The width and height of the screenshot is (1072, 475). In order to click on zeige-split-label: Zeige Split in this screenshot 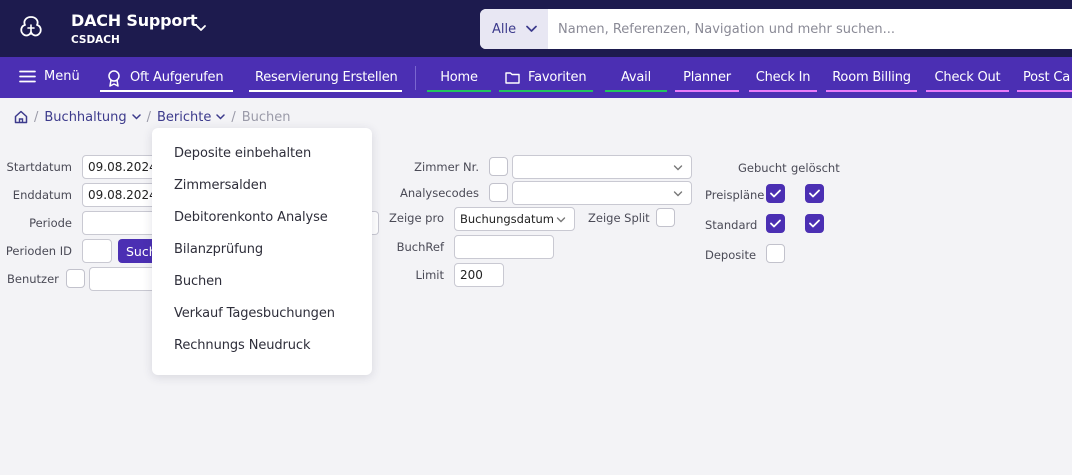, I will do `click(619, 218)`.